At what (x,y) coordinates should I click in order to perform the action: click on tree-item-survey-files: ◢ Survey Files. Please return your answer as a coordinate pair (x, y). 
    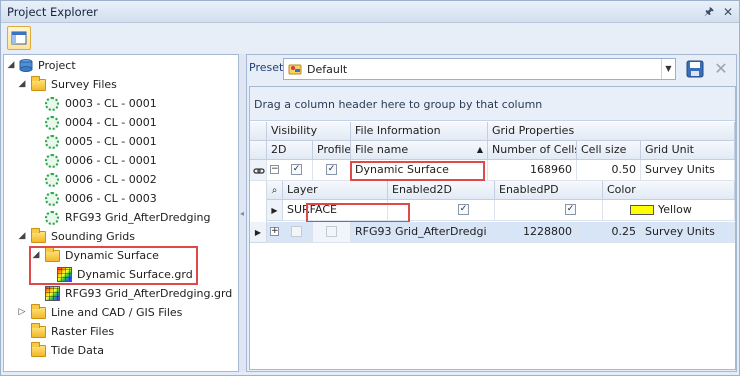
    Looking at the image, I should click on (121, 84).